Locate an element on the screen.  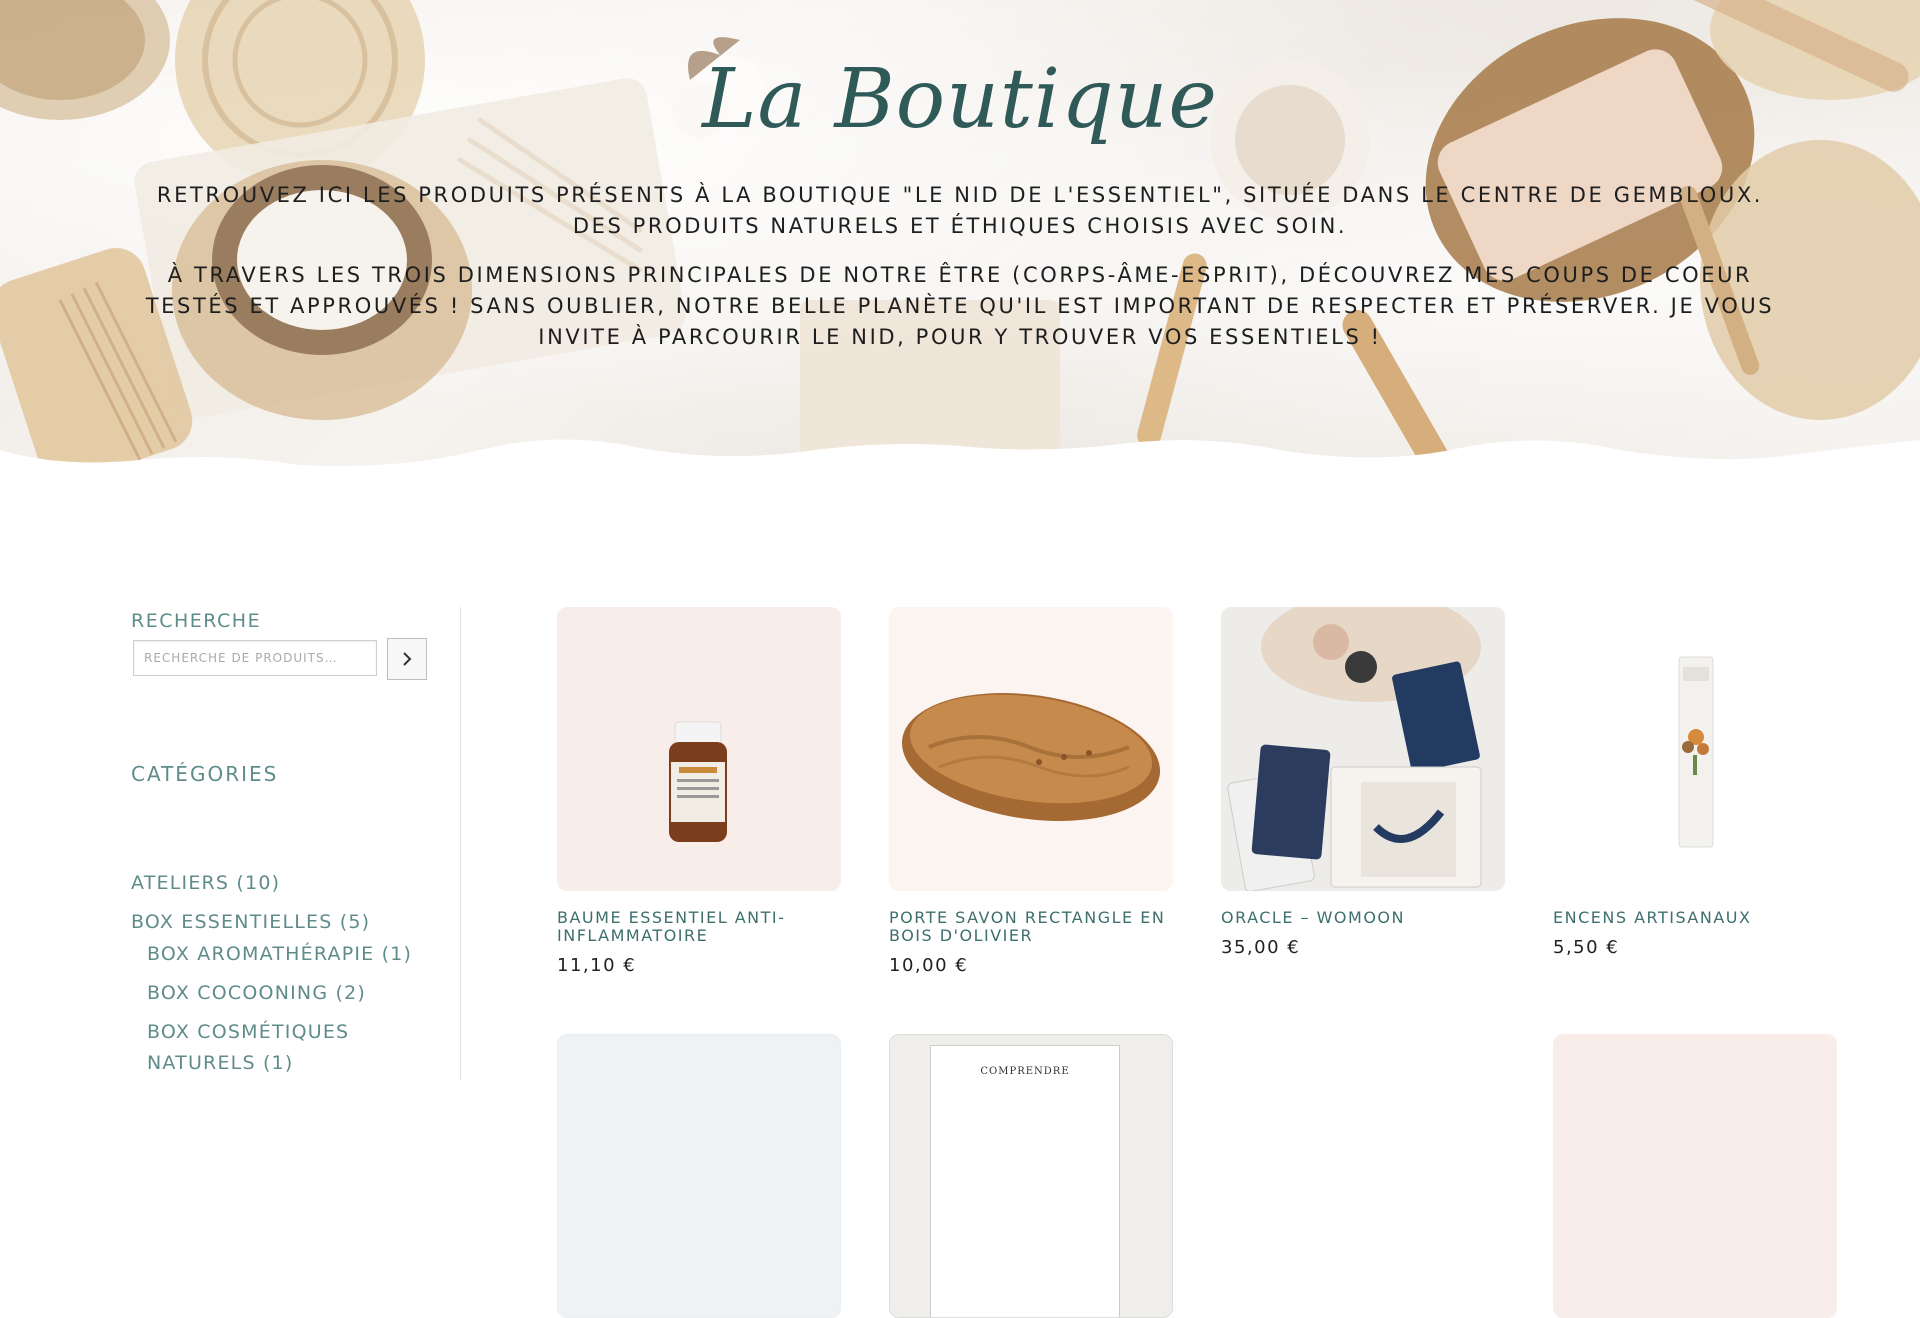
chevron-right-icon is located at coordinates (407, 659).